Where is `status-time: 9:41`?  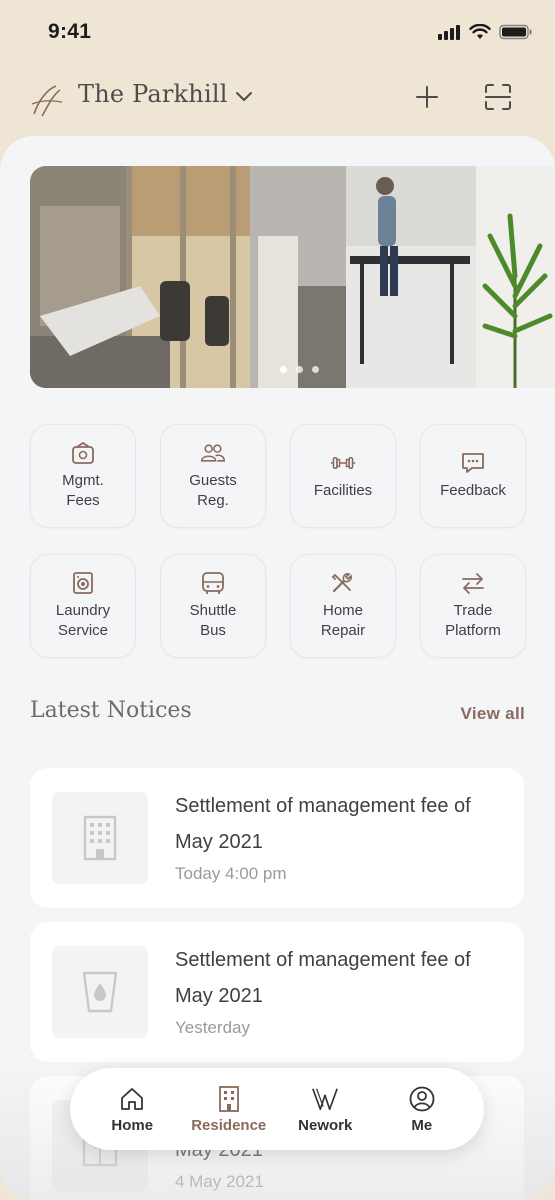 status-time: 9:41 is located at coordinates (70, 31).